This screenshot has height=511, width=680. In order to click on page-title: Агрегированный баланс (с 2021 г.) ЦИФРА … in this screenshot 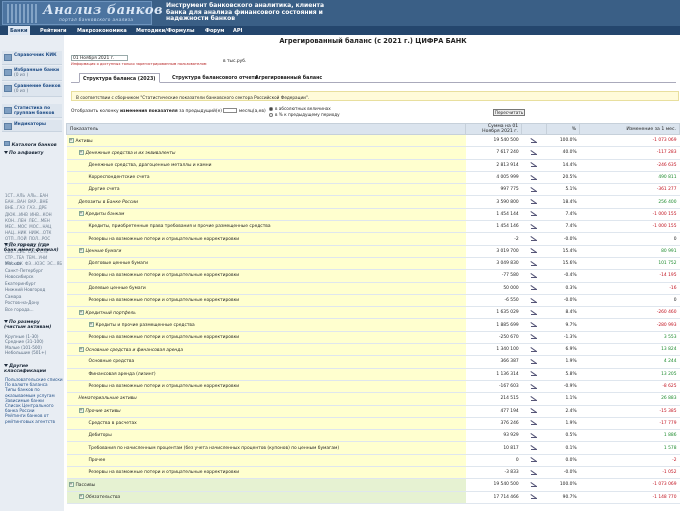, I will do `click(373, 41)`.